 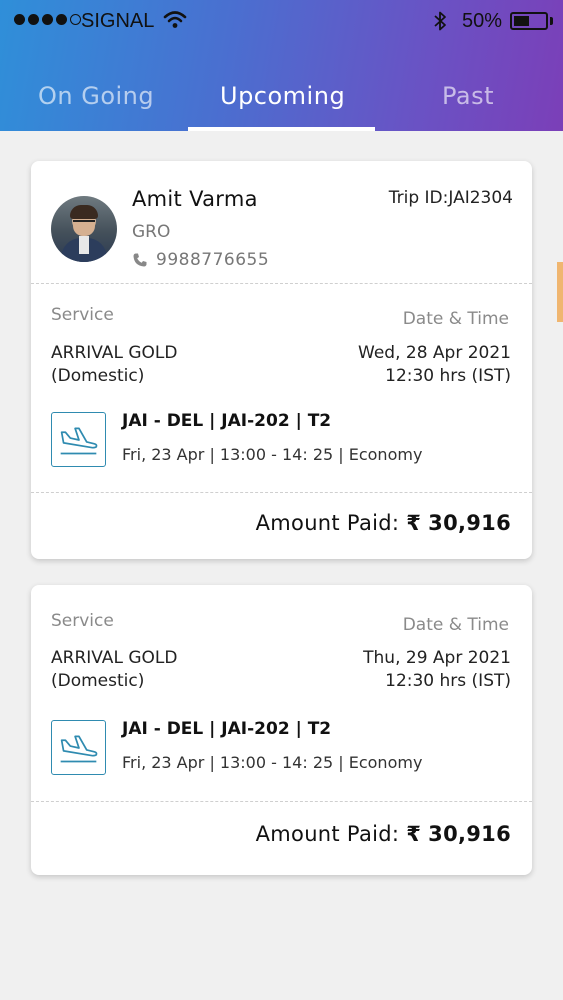 I want to click on service-date: Thu, 29 Apr 2021, so click(x=437, y=658).